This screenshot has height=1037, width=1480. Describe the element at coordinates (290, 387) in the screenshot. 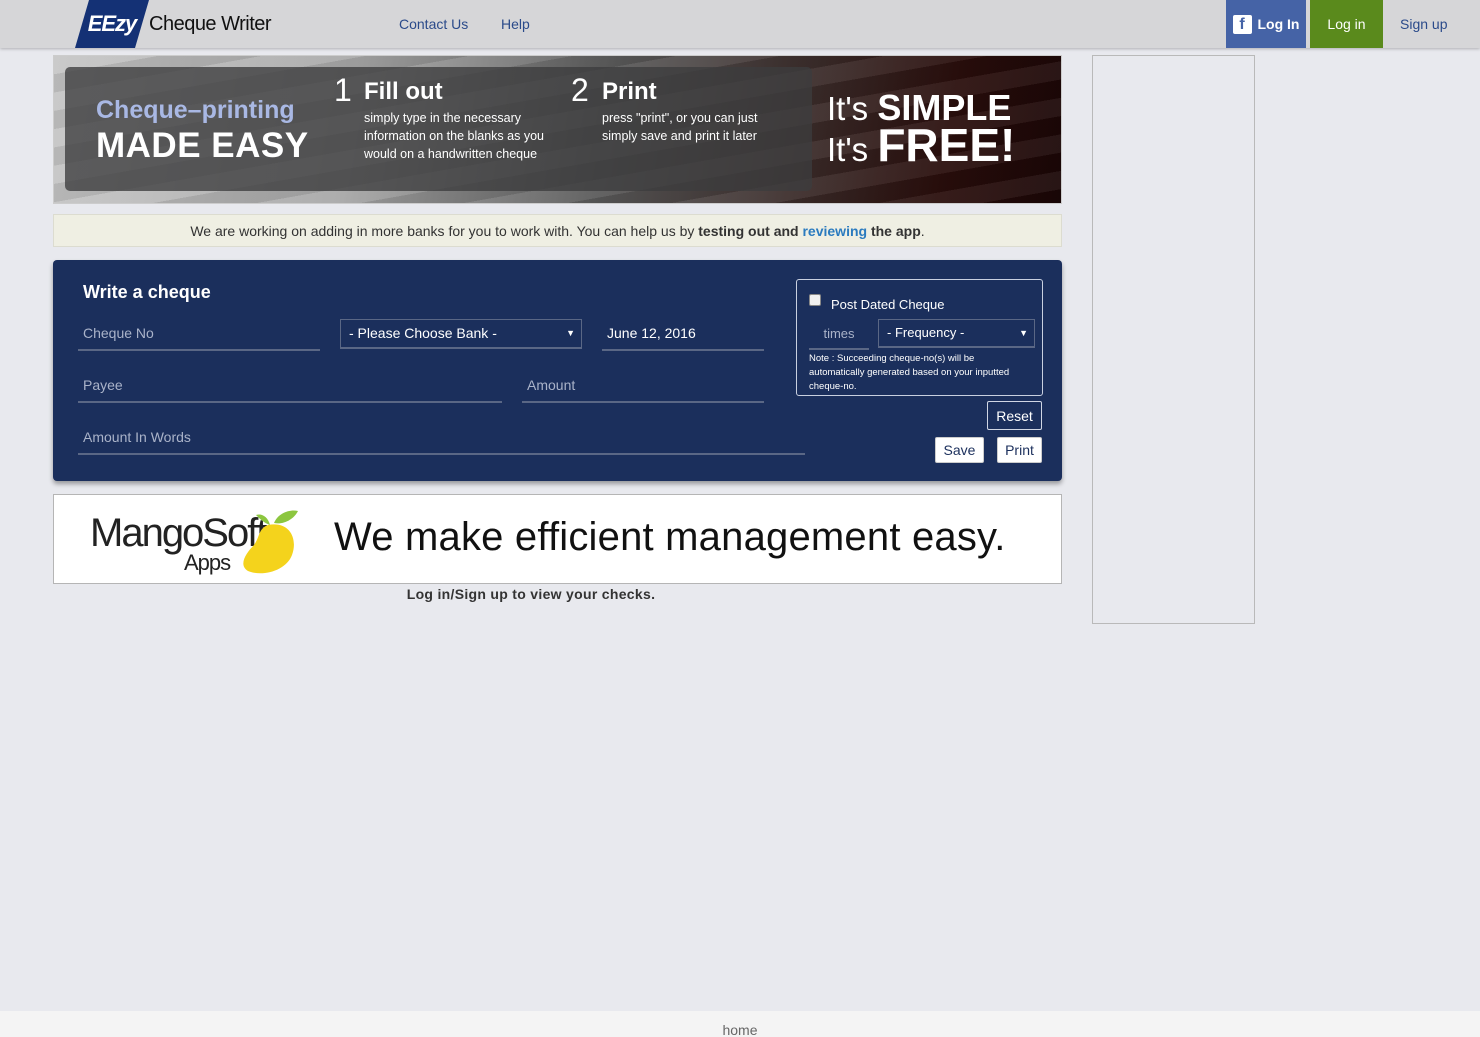

I see `payee-input: Payee` at that location.